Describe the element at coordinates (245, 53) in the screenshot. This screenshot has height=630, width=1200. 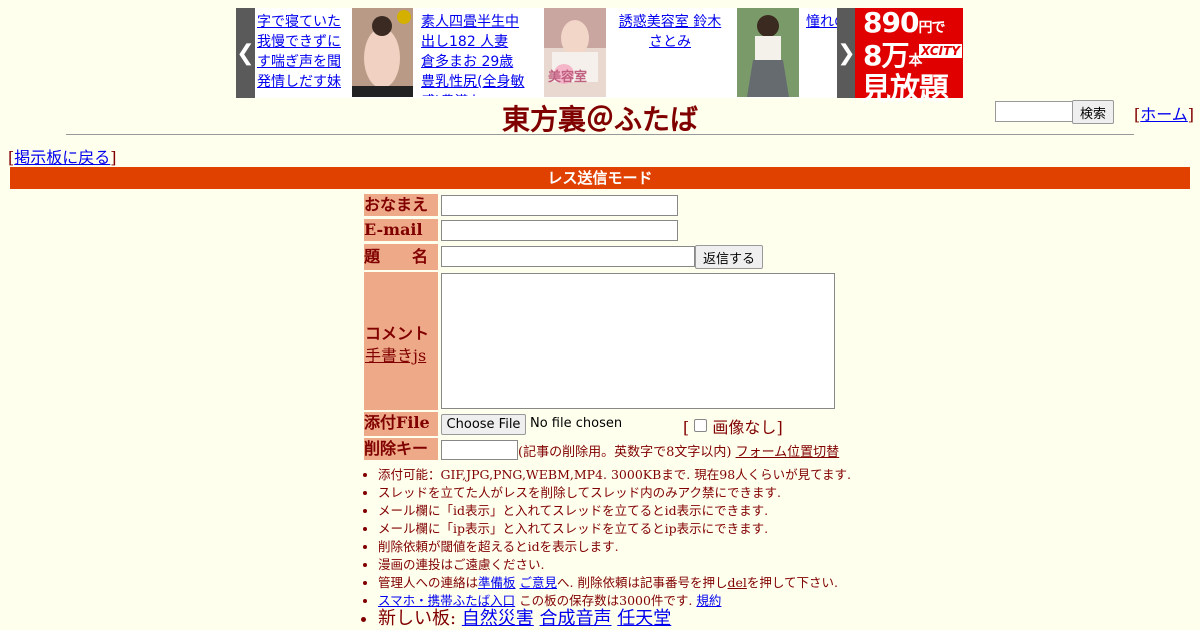
I see `ad-prev-arrow-icon: ❮` at that location.